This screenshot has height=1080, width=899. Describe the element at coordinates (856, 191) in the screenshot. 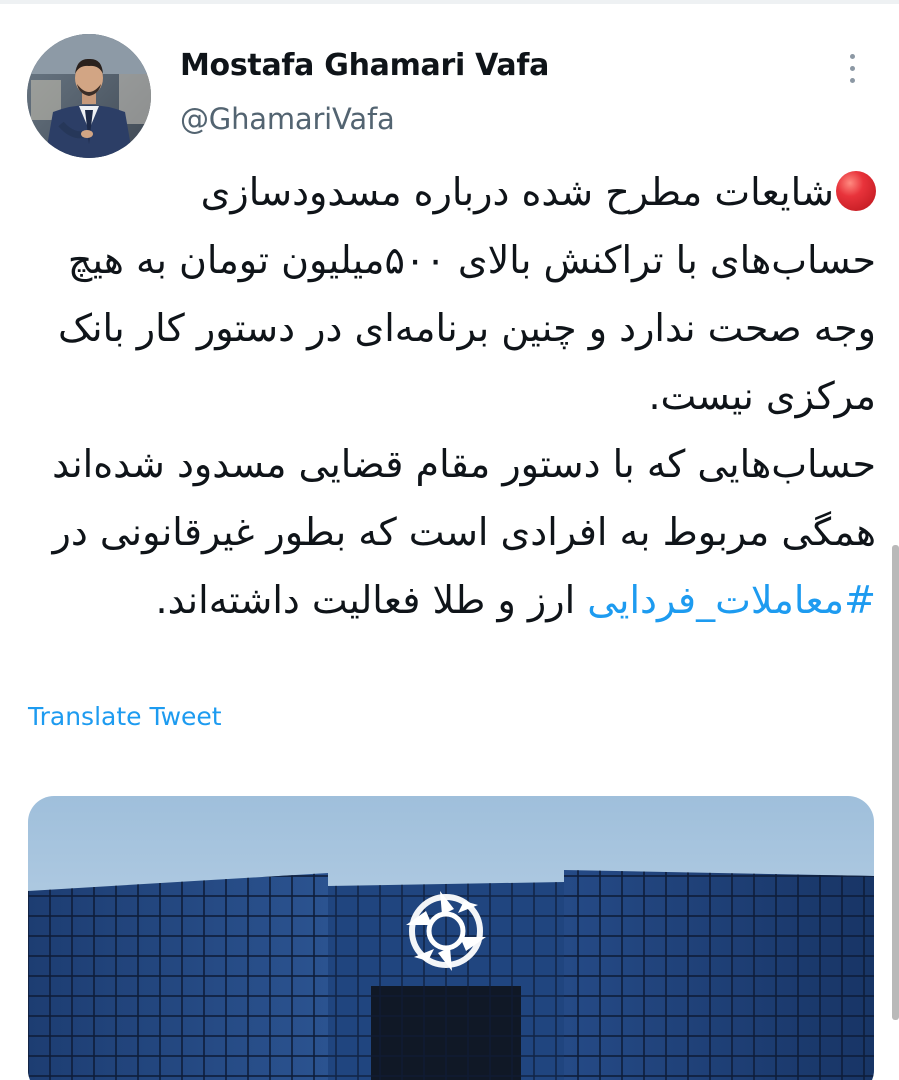

I see `red-circle-icon` at that location.